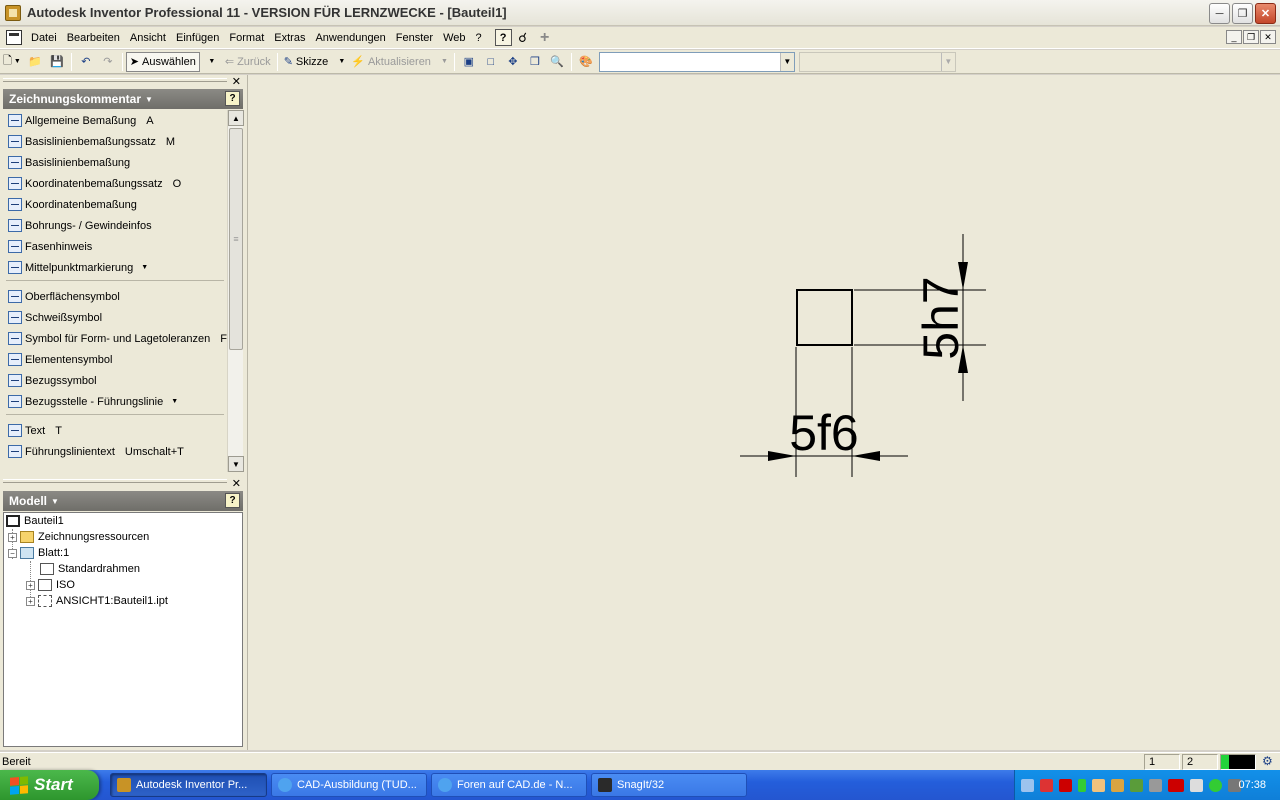 Image resolution: width=1280 pixels, height=800 pixels. I want to click on security-icon, so click(1046, 785).